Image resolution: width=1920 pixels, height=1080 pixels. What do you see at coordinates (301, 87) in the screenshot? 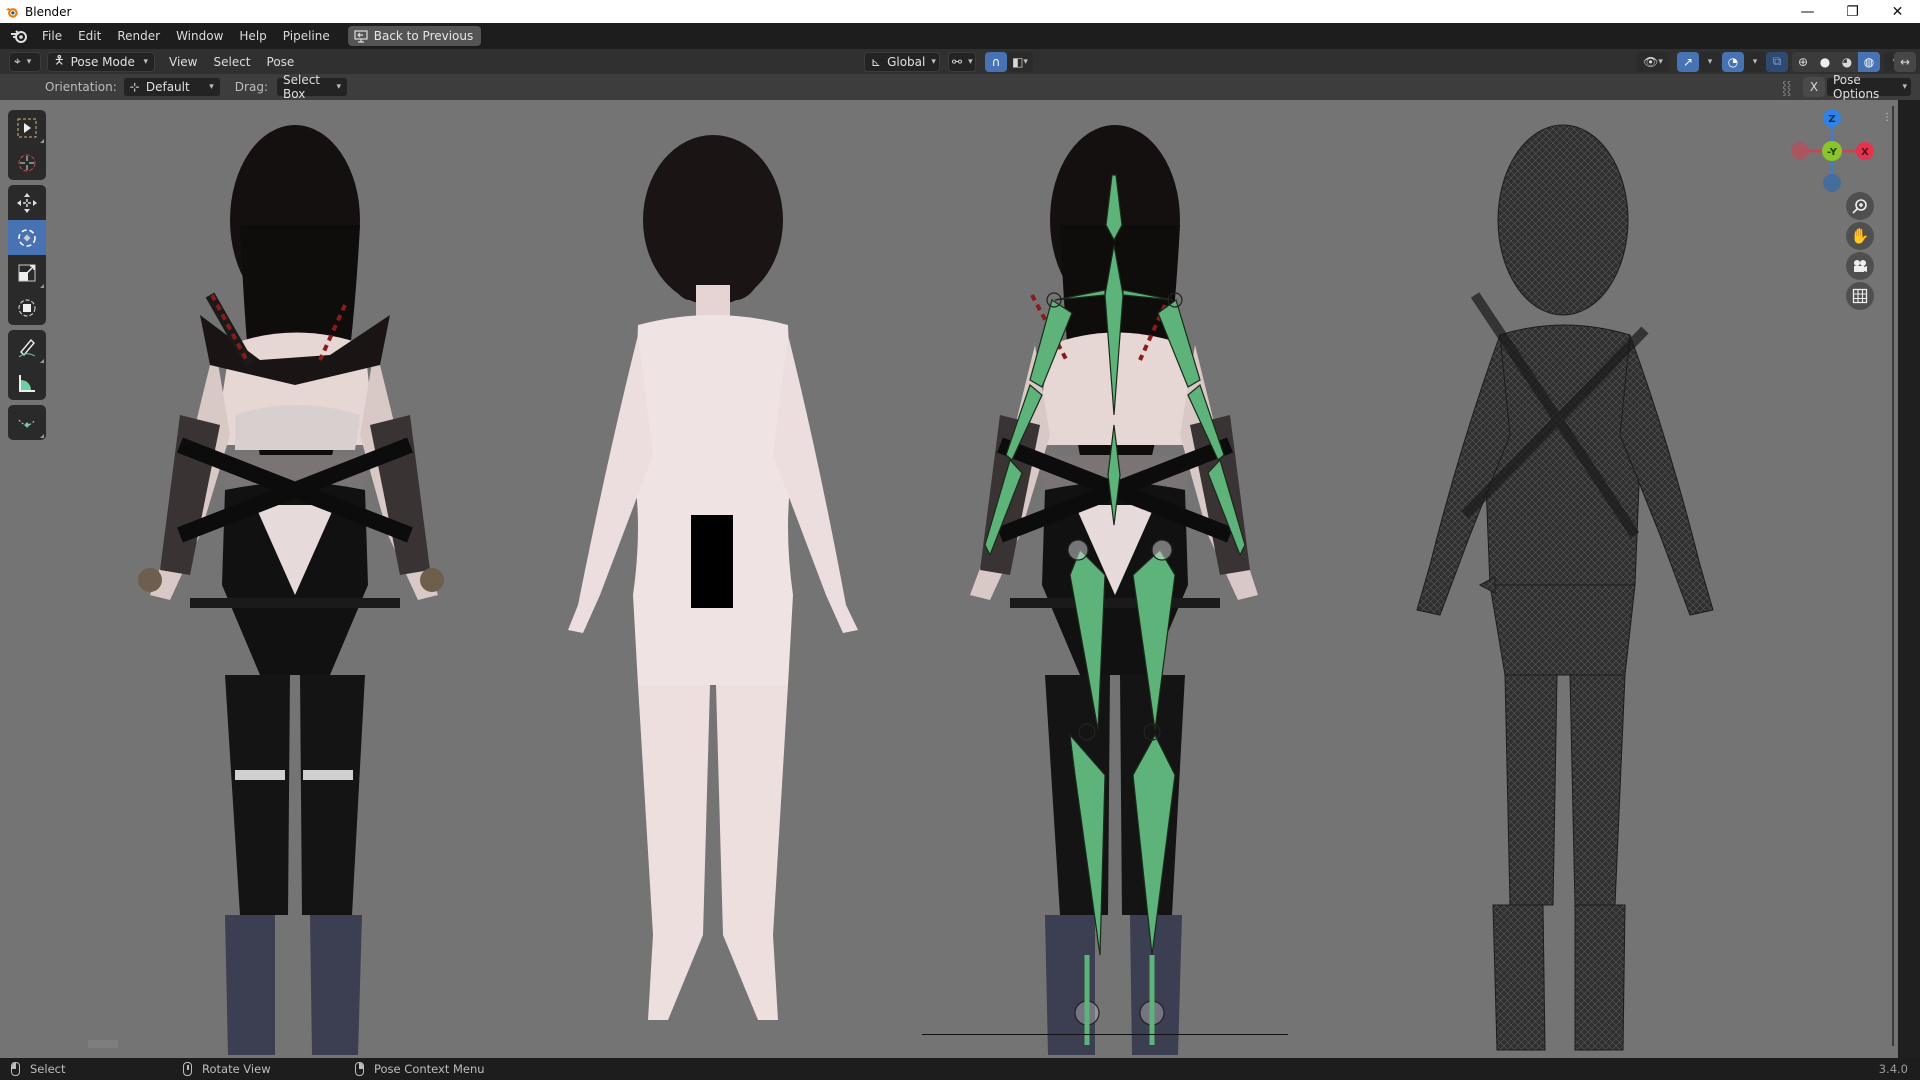
I see `drag-value: Select Box` at bounding box center [301, 87].